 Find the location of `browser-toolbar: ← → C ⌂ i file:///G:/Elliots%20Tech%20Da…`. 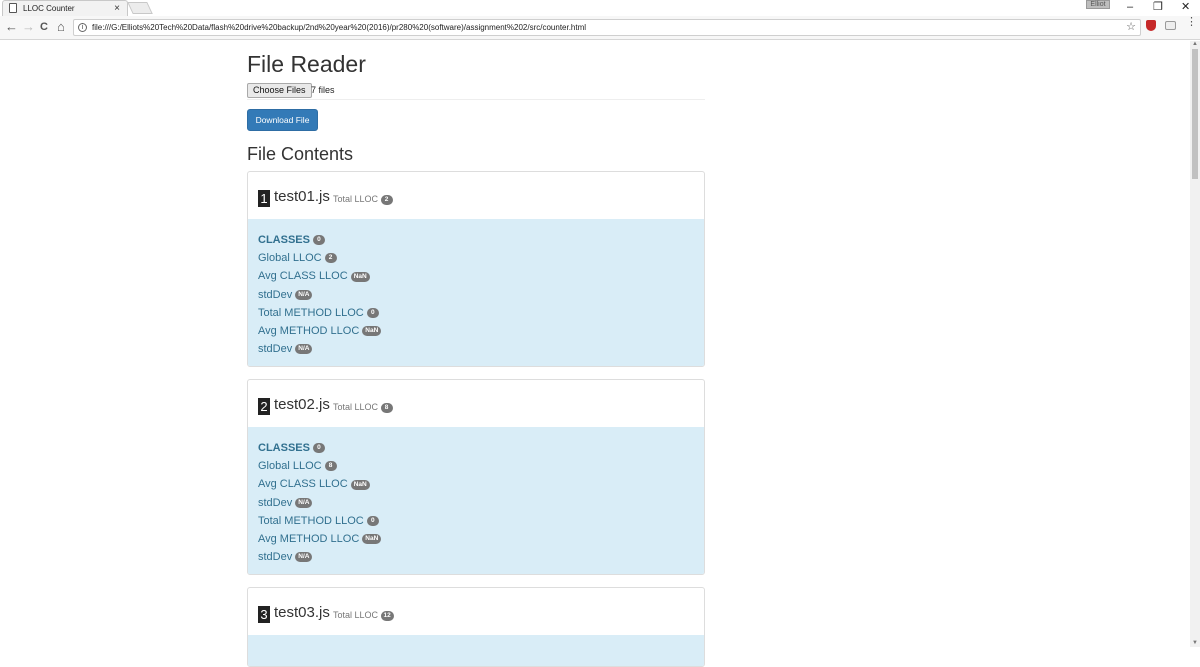

browser-toolbar: ← → C ⌂ i file:///G:/Elliots%20Tech%20Da… is located at coordinates (600, 28).